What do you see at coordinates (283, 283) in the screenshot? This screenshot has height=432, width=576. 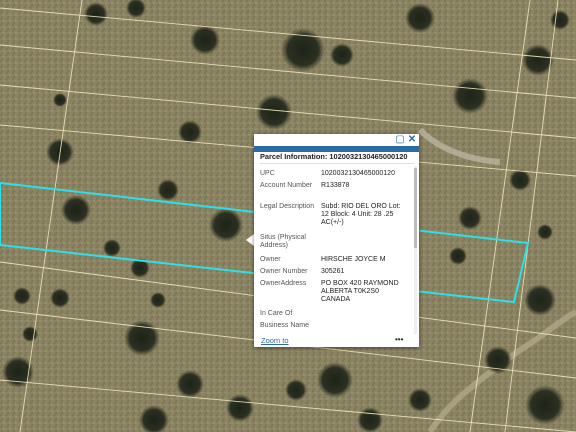 I see `attribute-key: OwnerAddress` at bounding box center [283, 283].